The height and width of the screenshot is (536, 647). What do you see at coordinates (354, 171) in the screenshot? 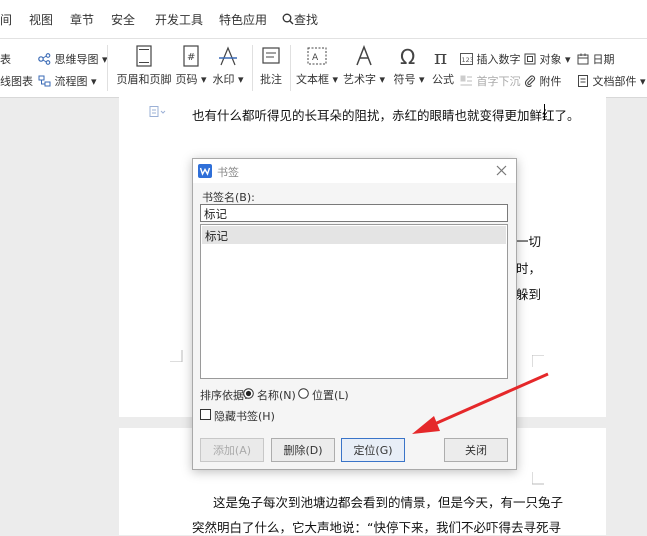
I see `dialog-titlebar: 书签` at bounding box center [354, 171].